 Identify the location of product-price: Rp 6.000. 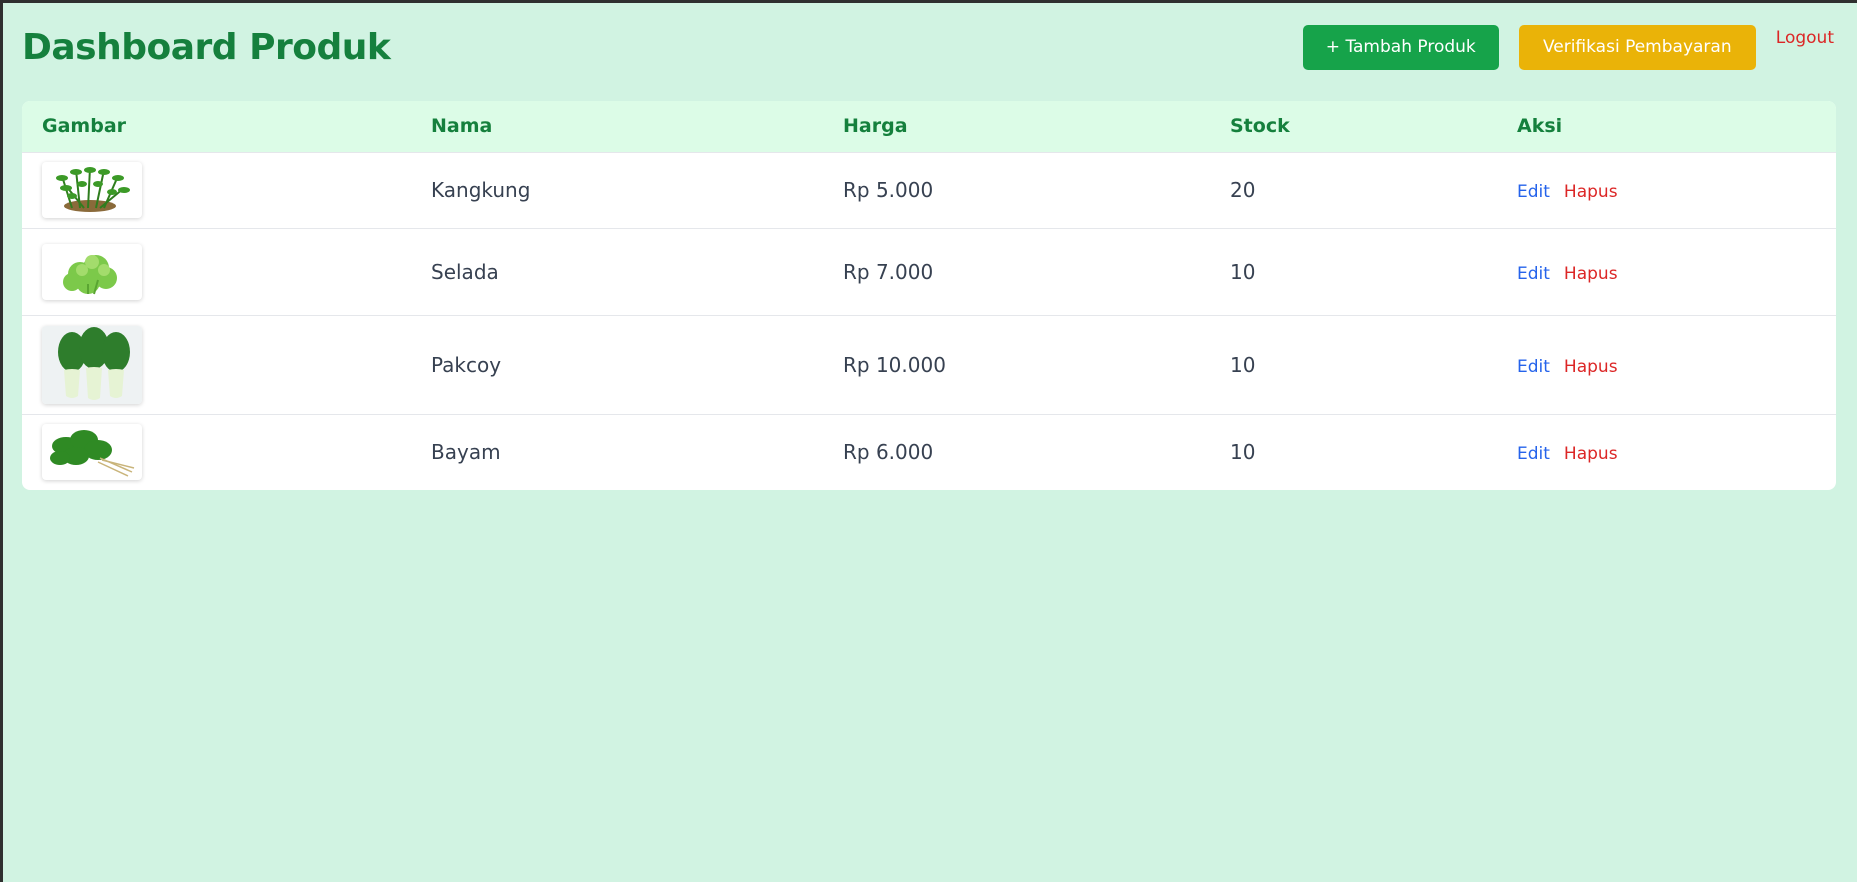
(888, 452).